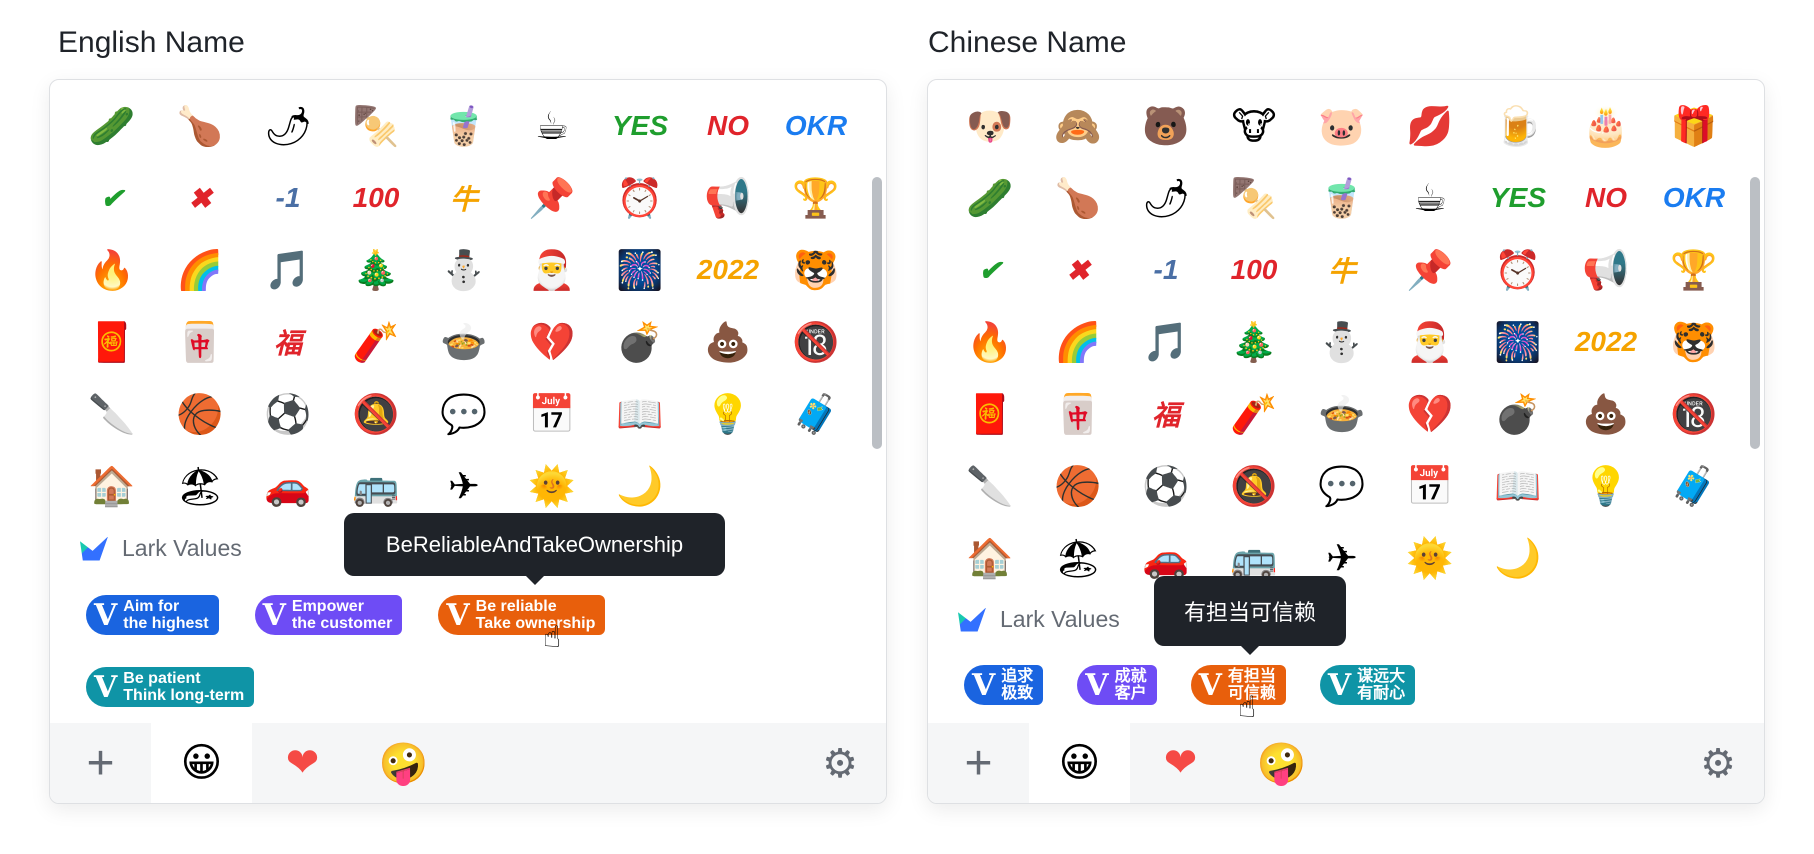 The height and width of the screenshot is (854, 1814). What do you see at coordinates (1430, 414) in the screenshot?
I see `broken-heart-icon: 💔` at bounding box center [1430, 414].